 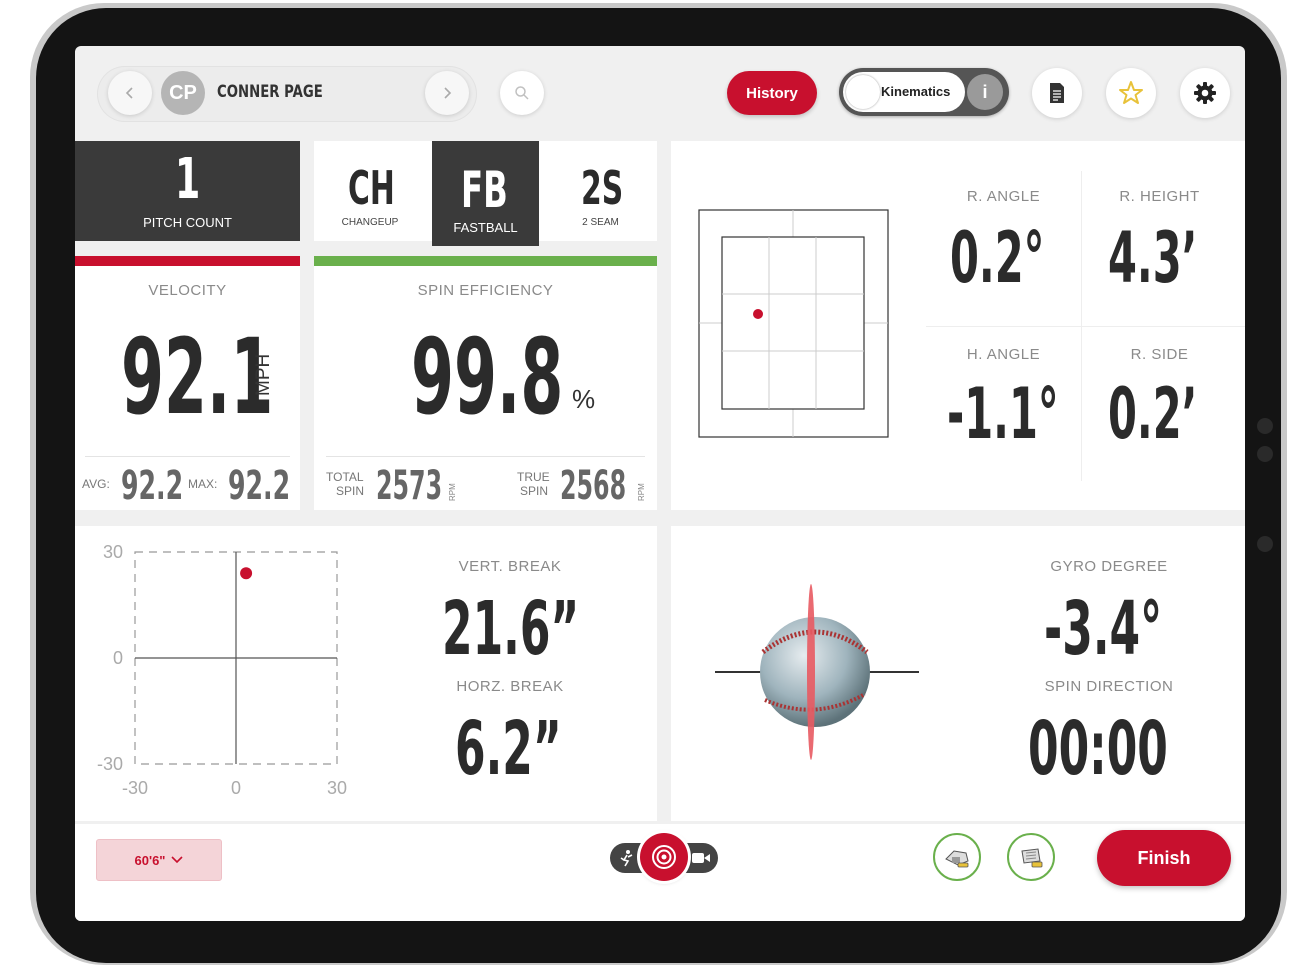 I want to click on total-spin-value: 2573, so click(x=409, y=486).